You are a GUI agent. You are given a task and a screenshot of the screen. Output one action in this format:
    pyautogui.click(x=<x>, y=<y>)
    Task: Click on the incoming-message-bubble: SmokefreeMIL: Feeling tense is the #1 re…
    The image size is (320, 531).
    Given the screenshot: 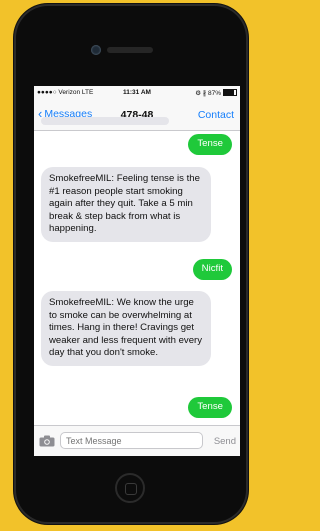 What is the action you would take?
    pyautogui.click(x=126, y=204)
    